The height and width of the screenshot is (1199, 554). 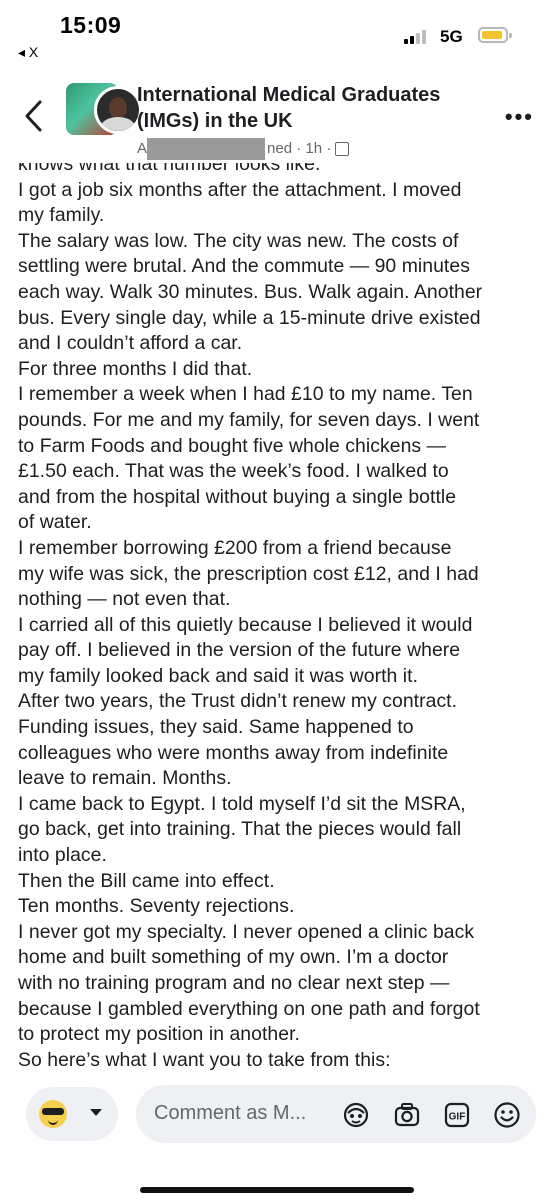 What do you see at coordinates (206, 149) in the screenshot?
I see `redacted-author` at bounding box center [206, 149].